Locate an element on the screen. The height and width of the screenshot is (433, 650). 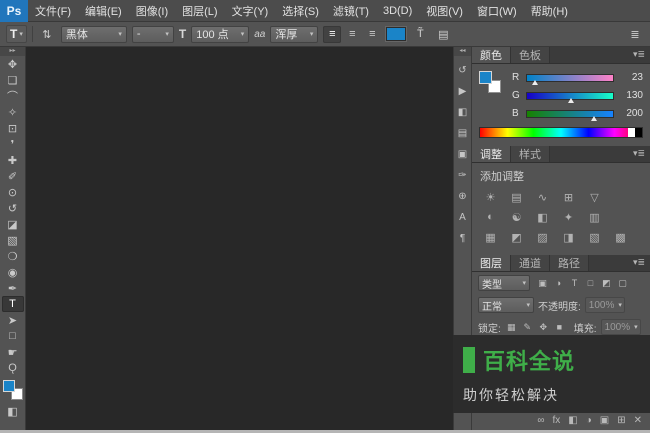
layer-effects-icon: fx is located at coordinates (556, 420).